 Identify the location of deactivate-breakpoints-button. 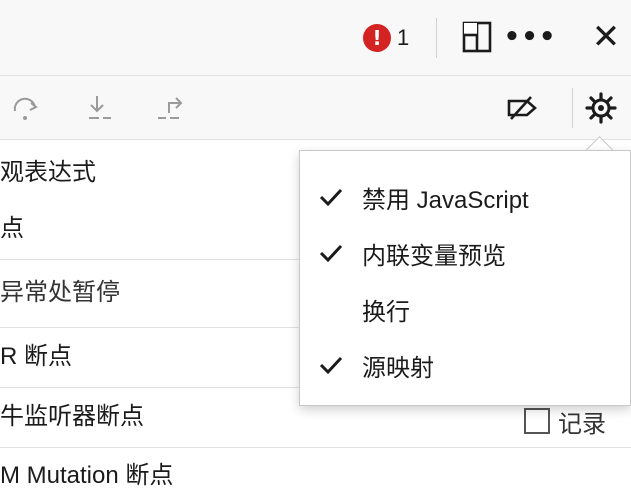
(522, 108).